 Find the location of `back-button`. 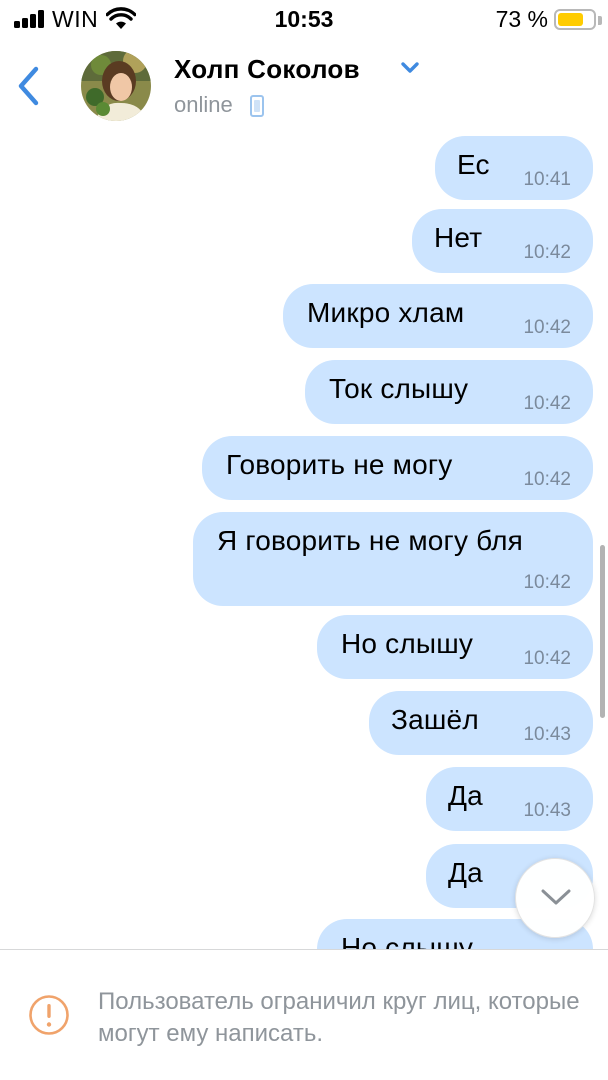

back-button is located at coordinates (30, 86).